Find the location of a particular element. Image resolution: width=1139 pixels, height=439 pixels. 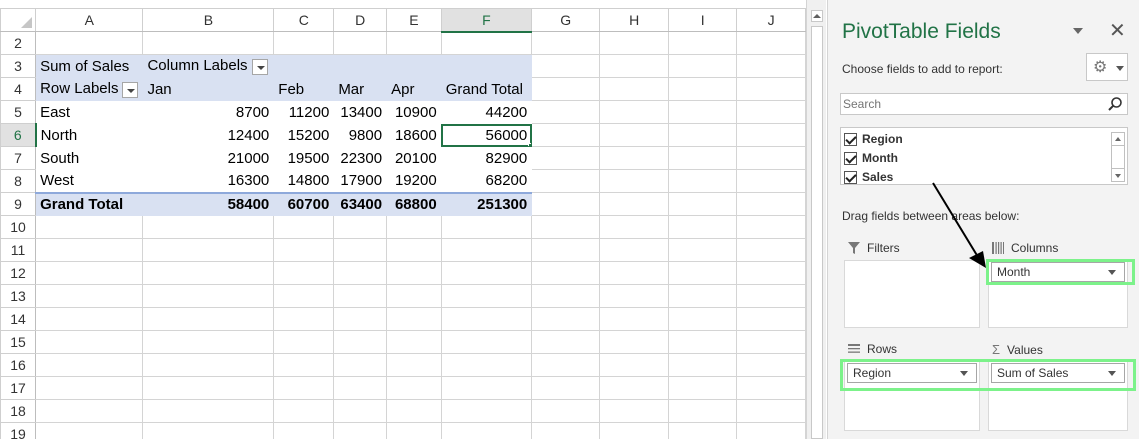

cell-g7 is located at coordinates (566, 158).